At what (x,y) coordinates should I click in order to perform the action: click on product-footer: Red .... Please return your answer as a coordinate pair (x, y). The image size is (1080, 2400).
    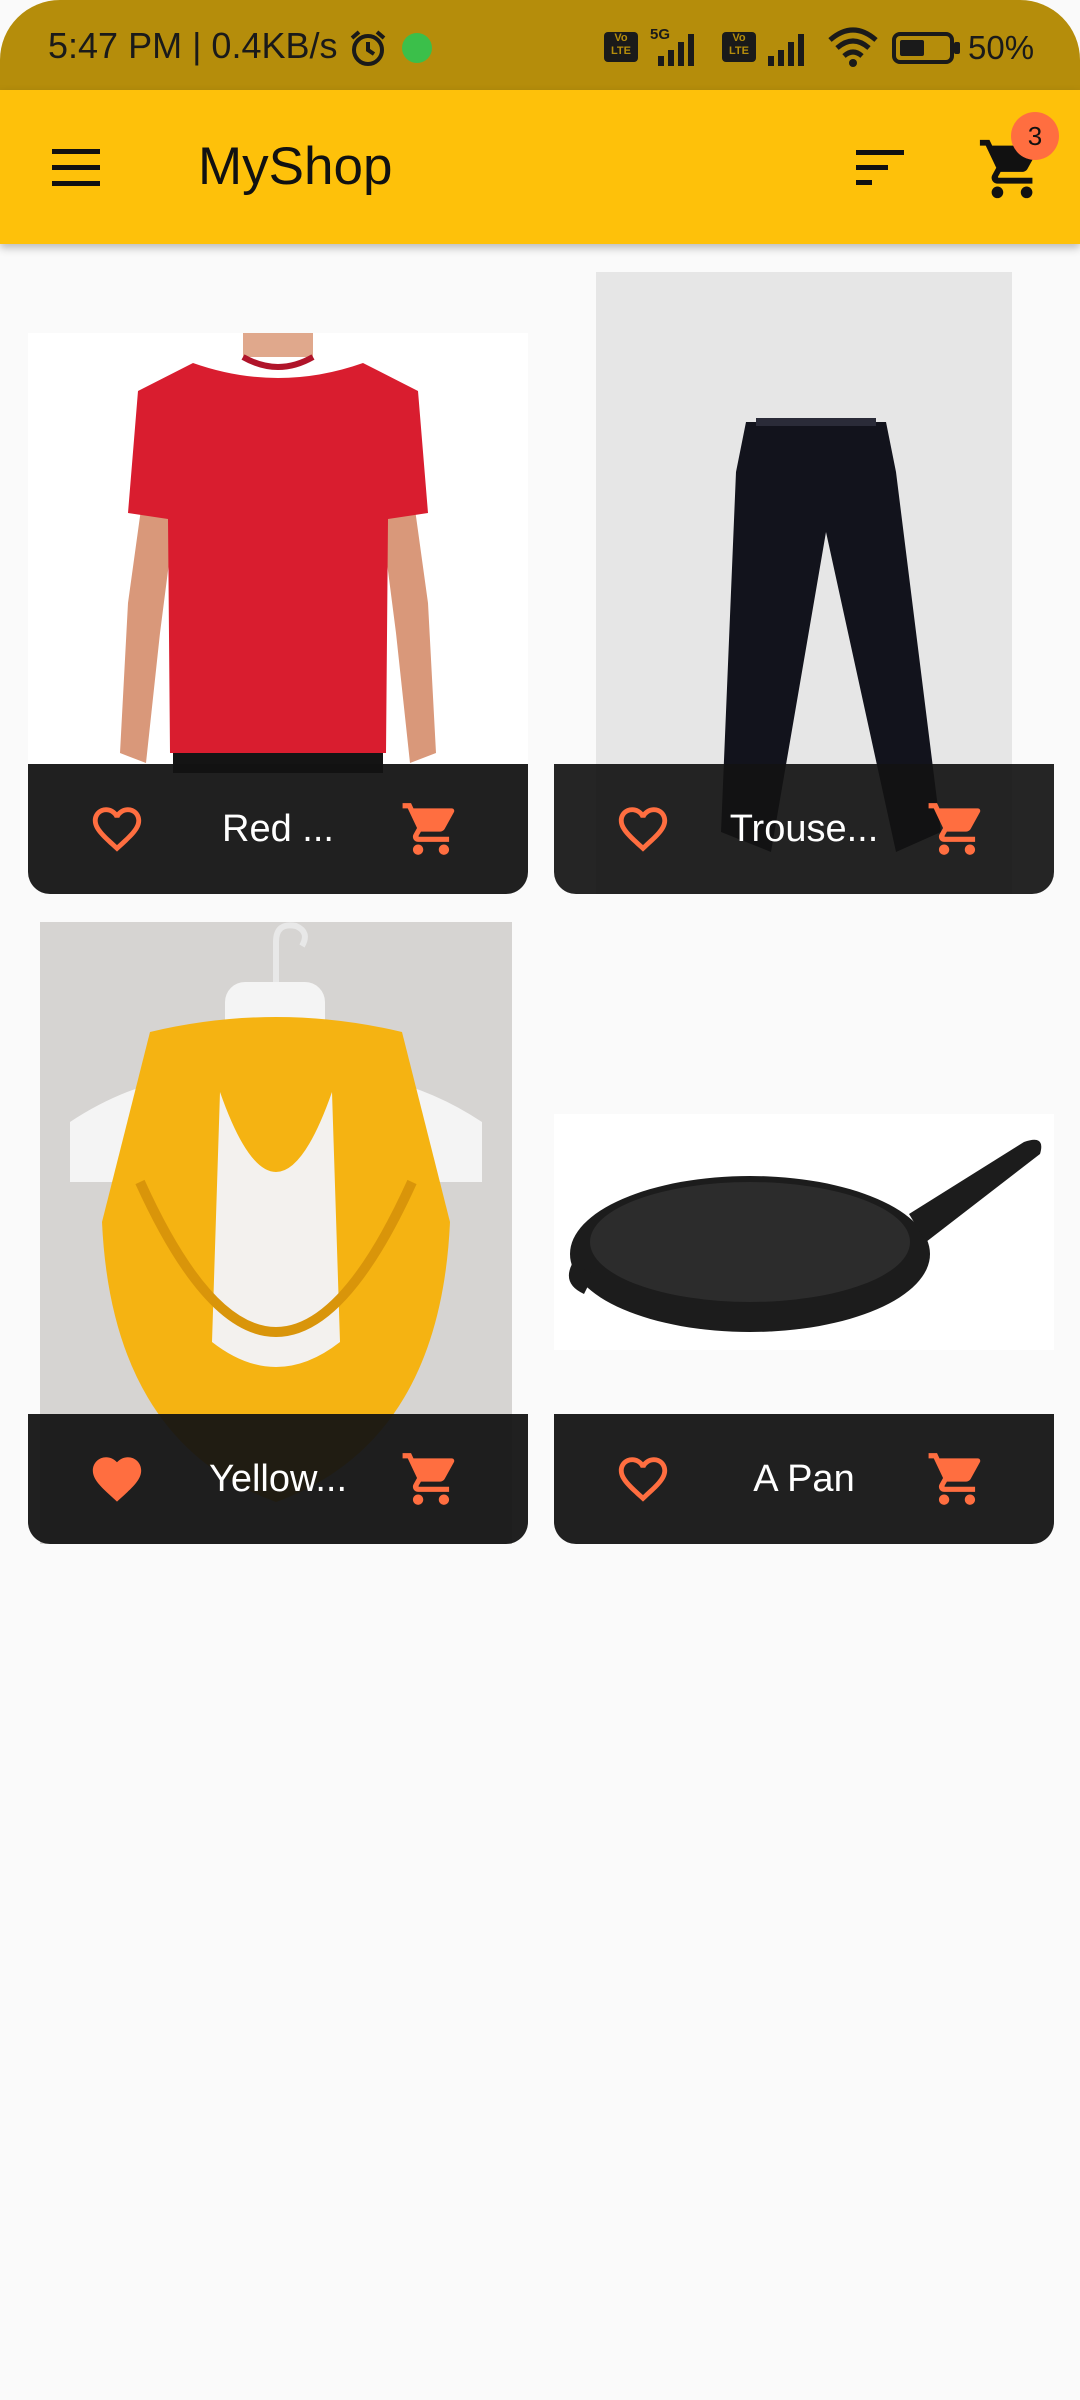
    Looking at the image, I should click on (278, 829).